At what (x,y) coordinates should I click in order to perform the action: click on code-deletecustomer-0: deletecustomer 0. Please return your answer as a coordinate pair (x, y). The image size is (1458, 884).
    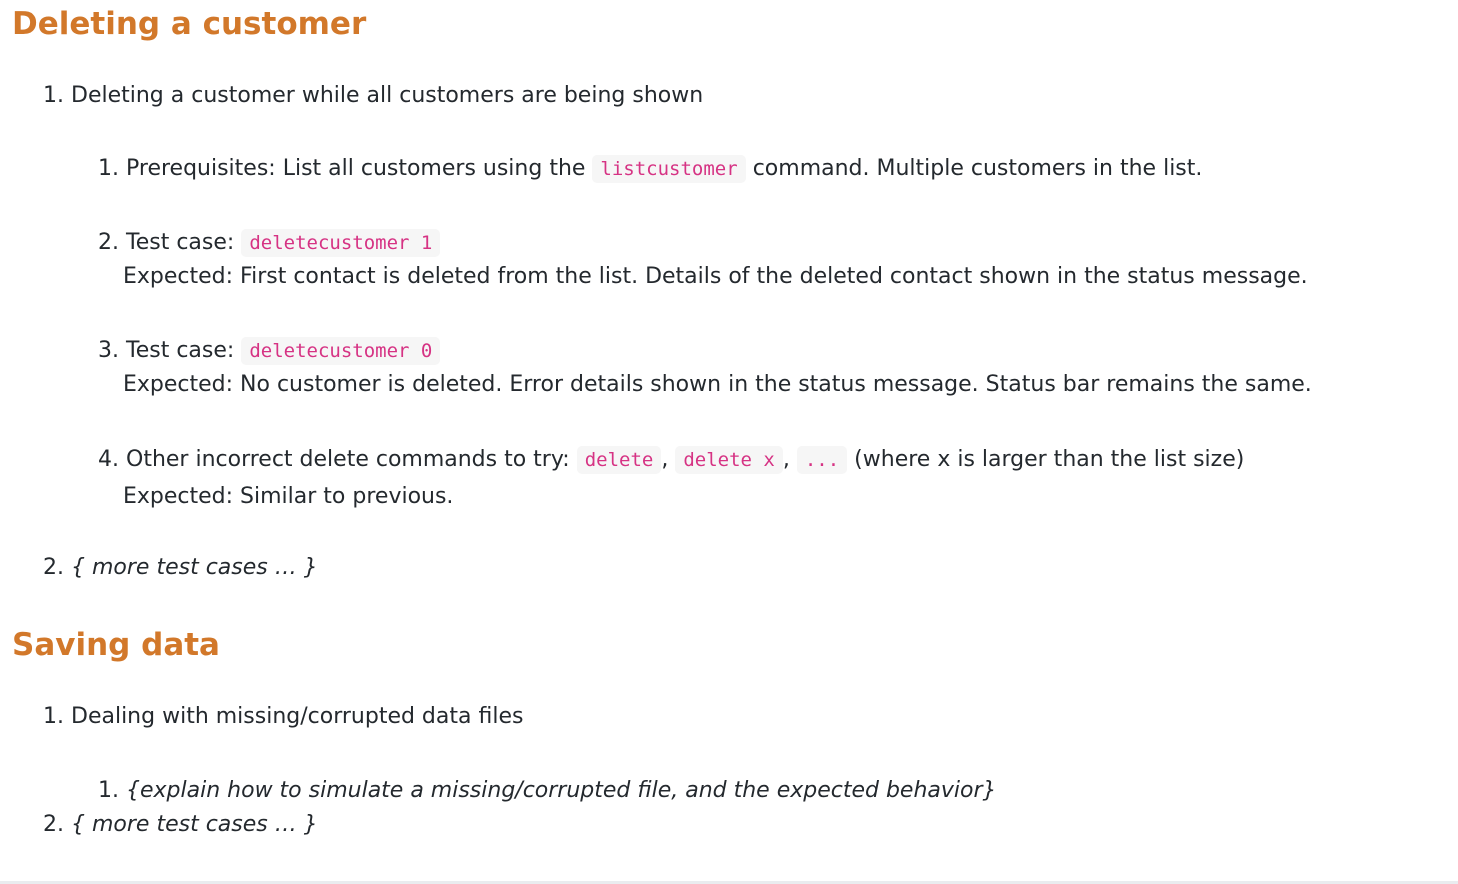
    Looking at the image, I should click on (341, 351).